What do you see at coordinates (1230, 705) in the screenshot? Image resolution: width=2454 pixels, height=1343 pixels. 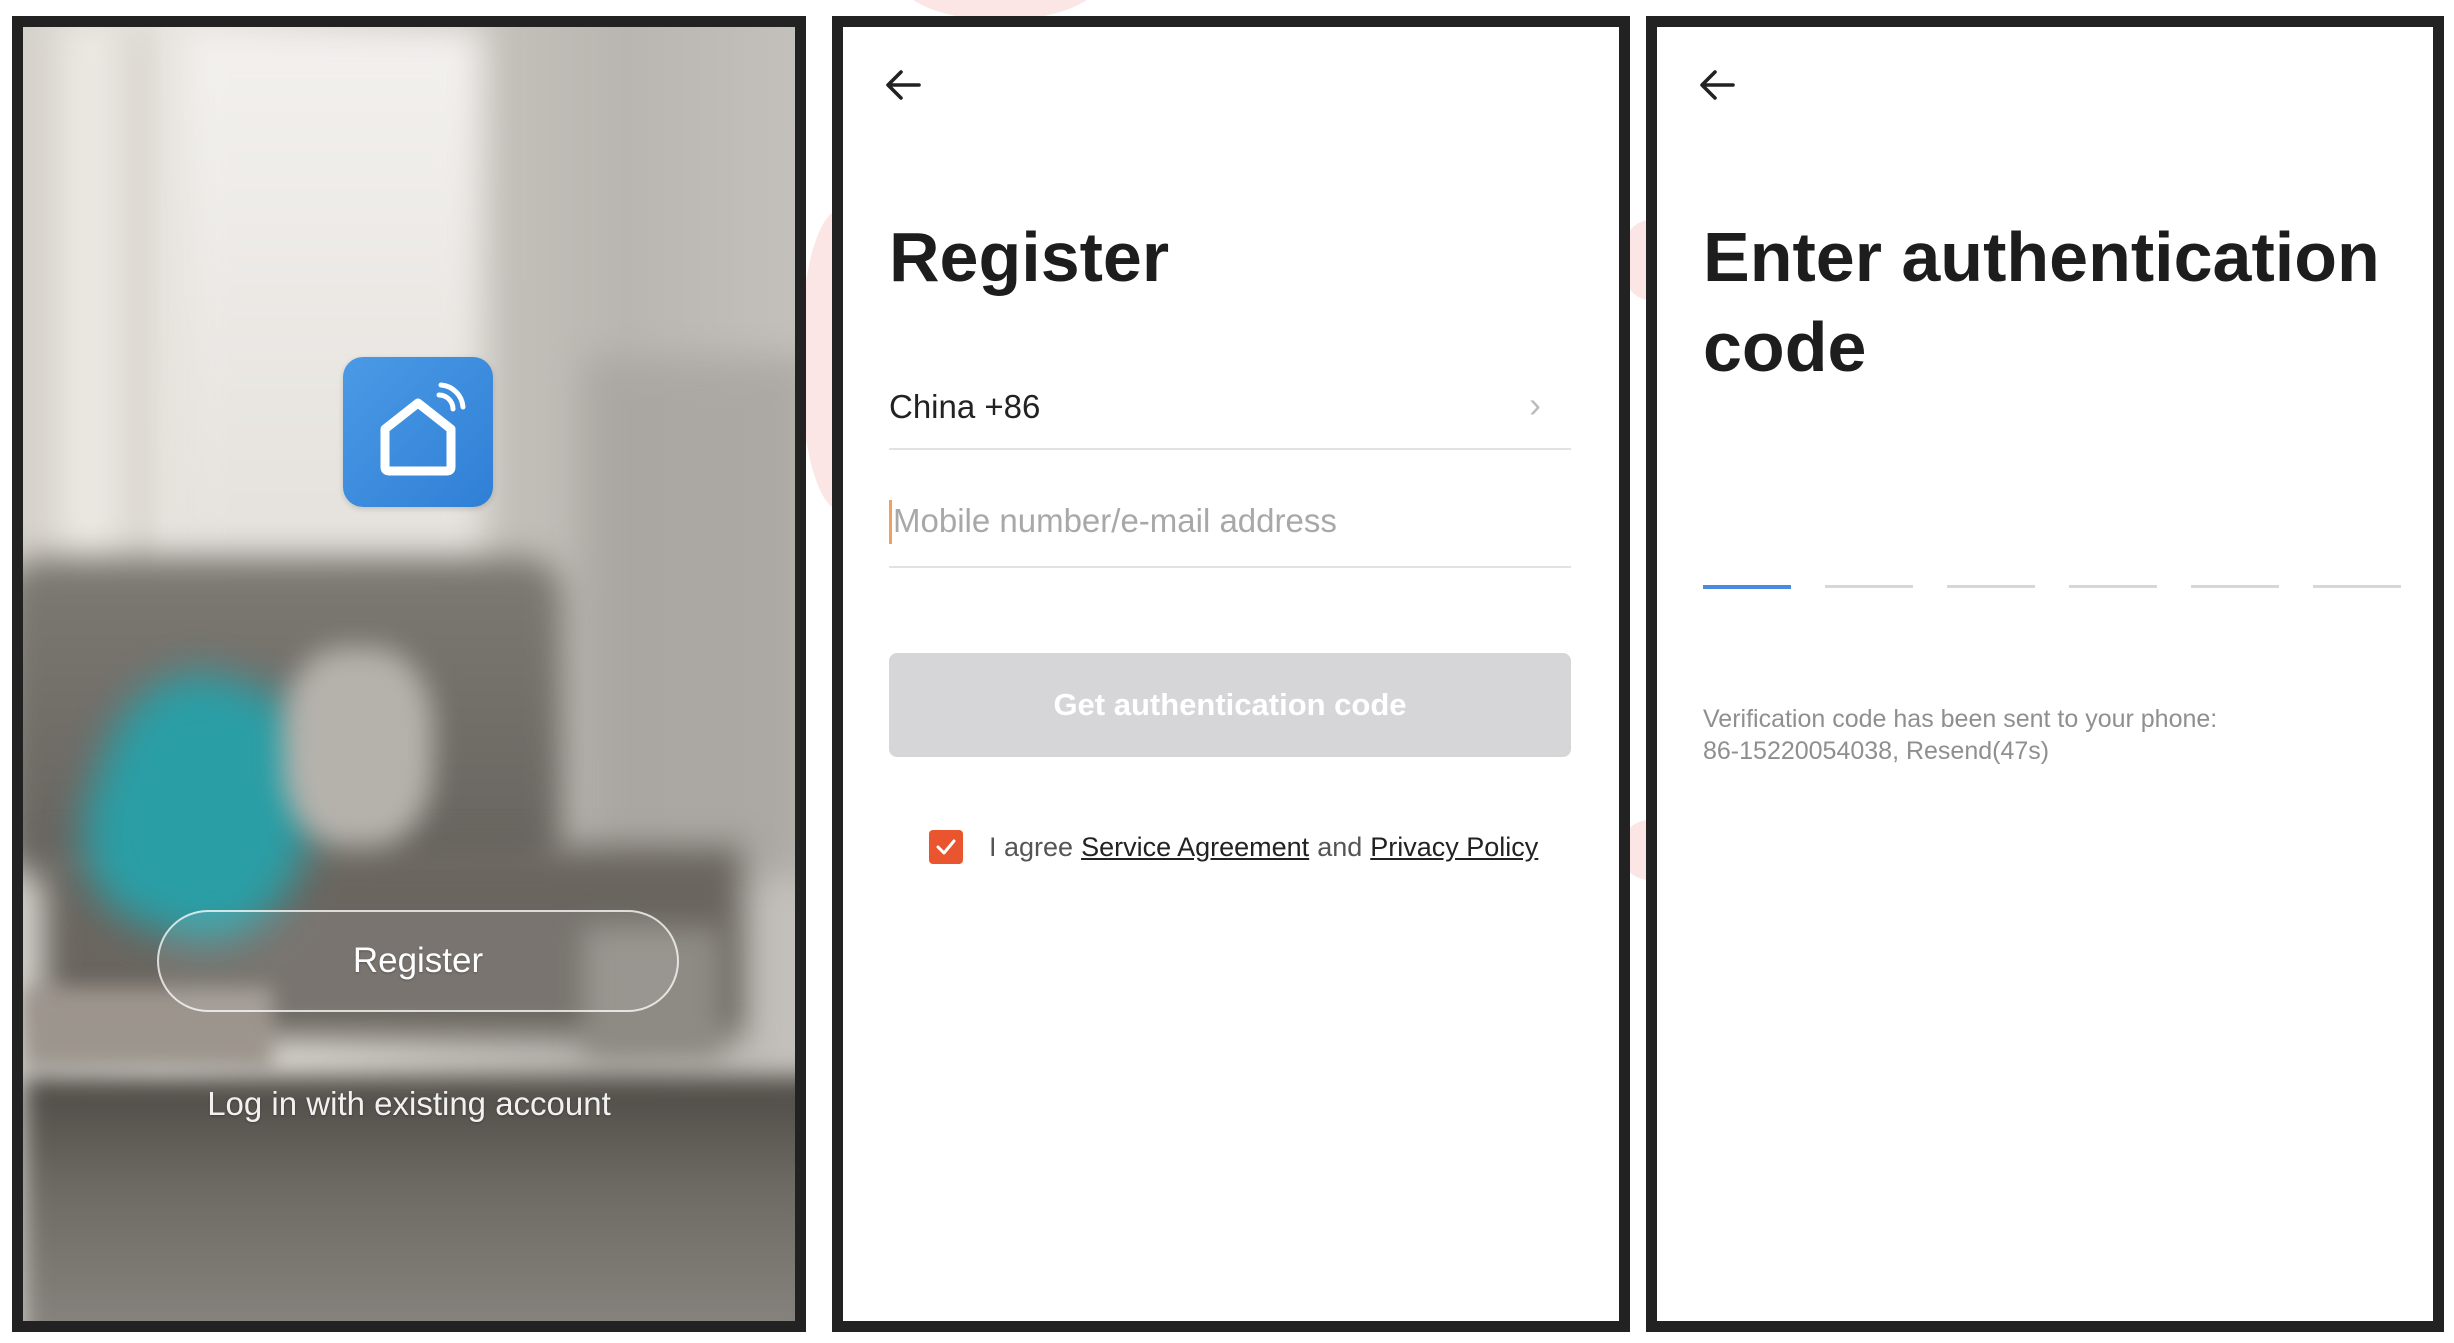 I see `get-authentication-code-button: Get authentication code` at bounding box center [1230, 705].